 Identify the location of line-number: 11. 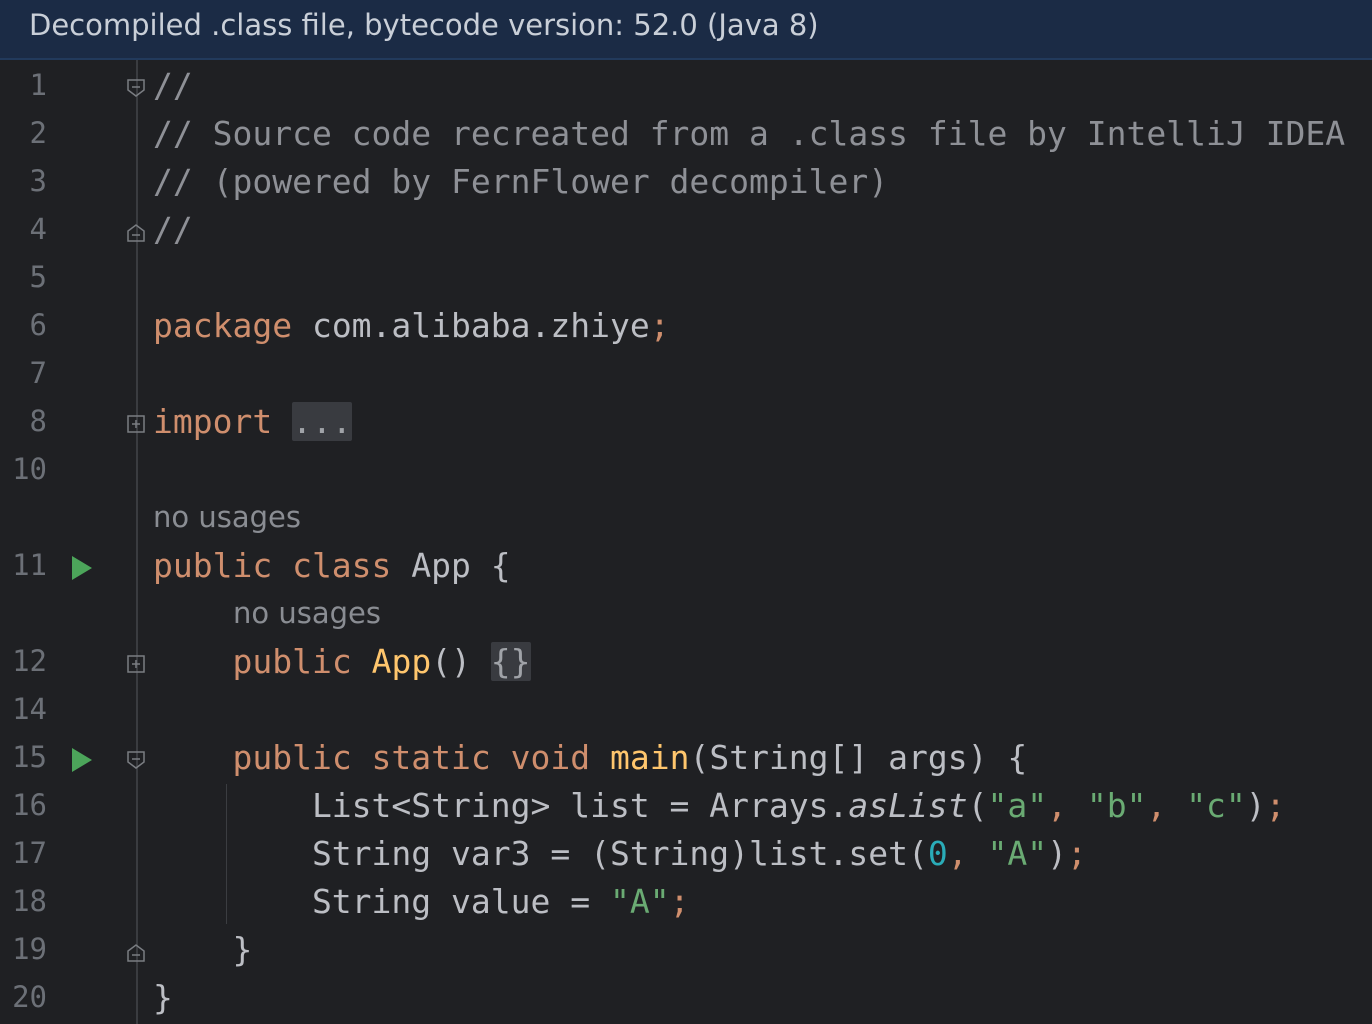
(23, 565).